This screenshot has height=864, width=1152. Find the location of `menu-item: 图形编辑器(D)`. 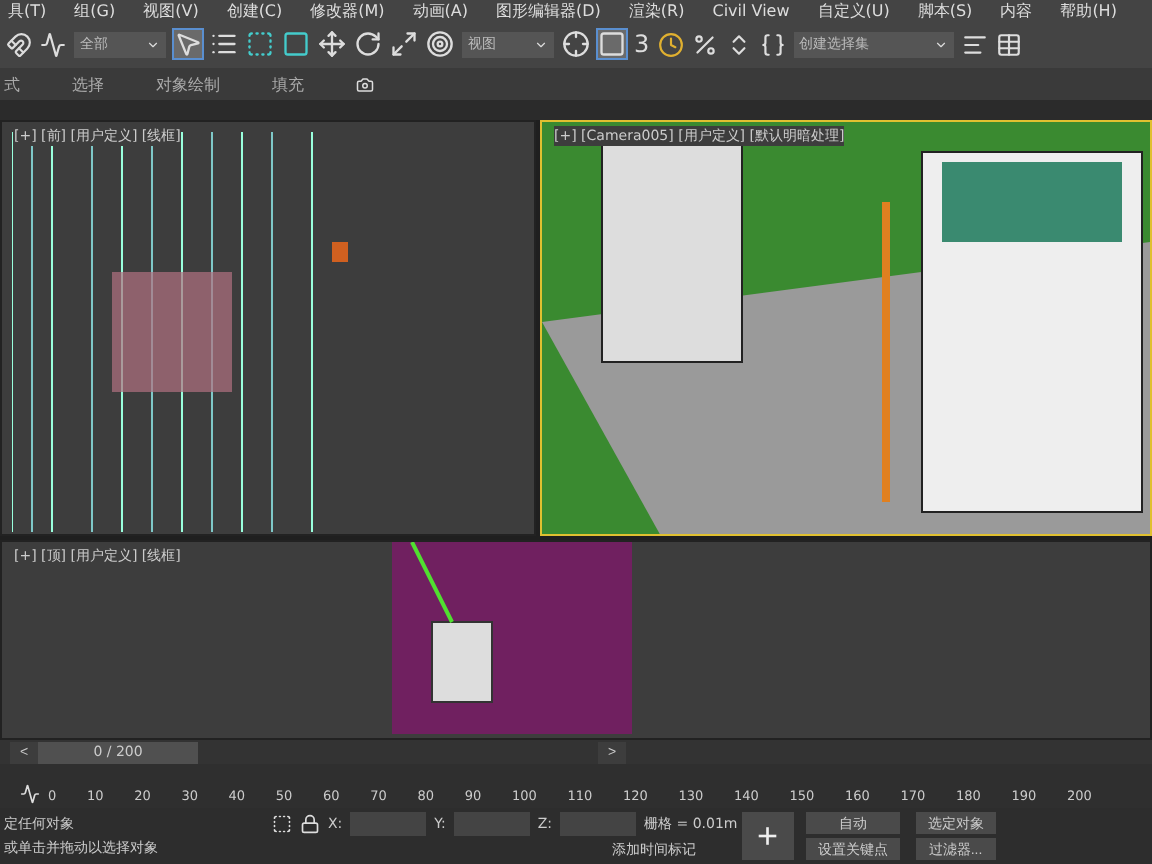

menu-item: 图形编辑器(D) is located at coordinates (548, 10).